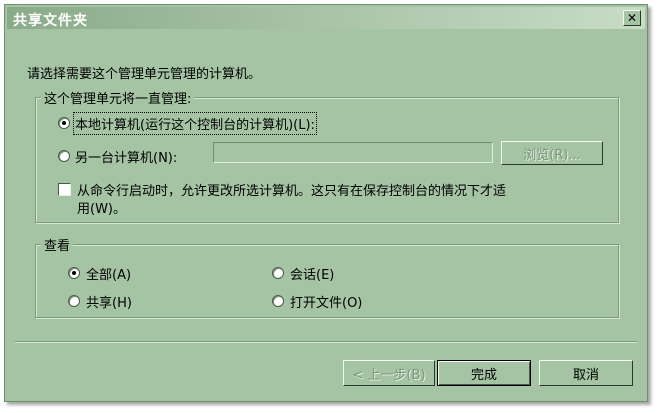 This screenshot has height=413, width=660. I want to click on view-all-label: 全部(A), so click(108, 273).